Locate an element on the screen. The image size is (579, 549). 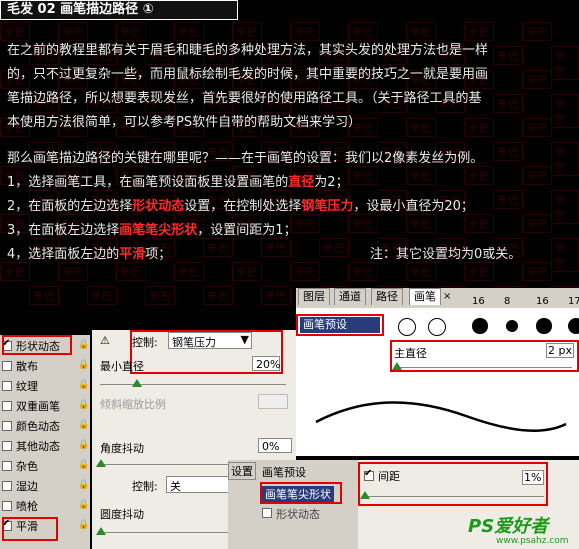
close-tab-icon: × is located at coordinates (447, 296).